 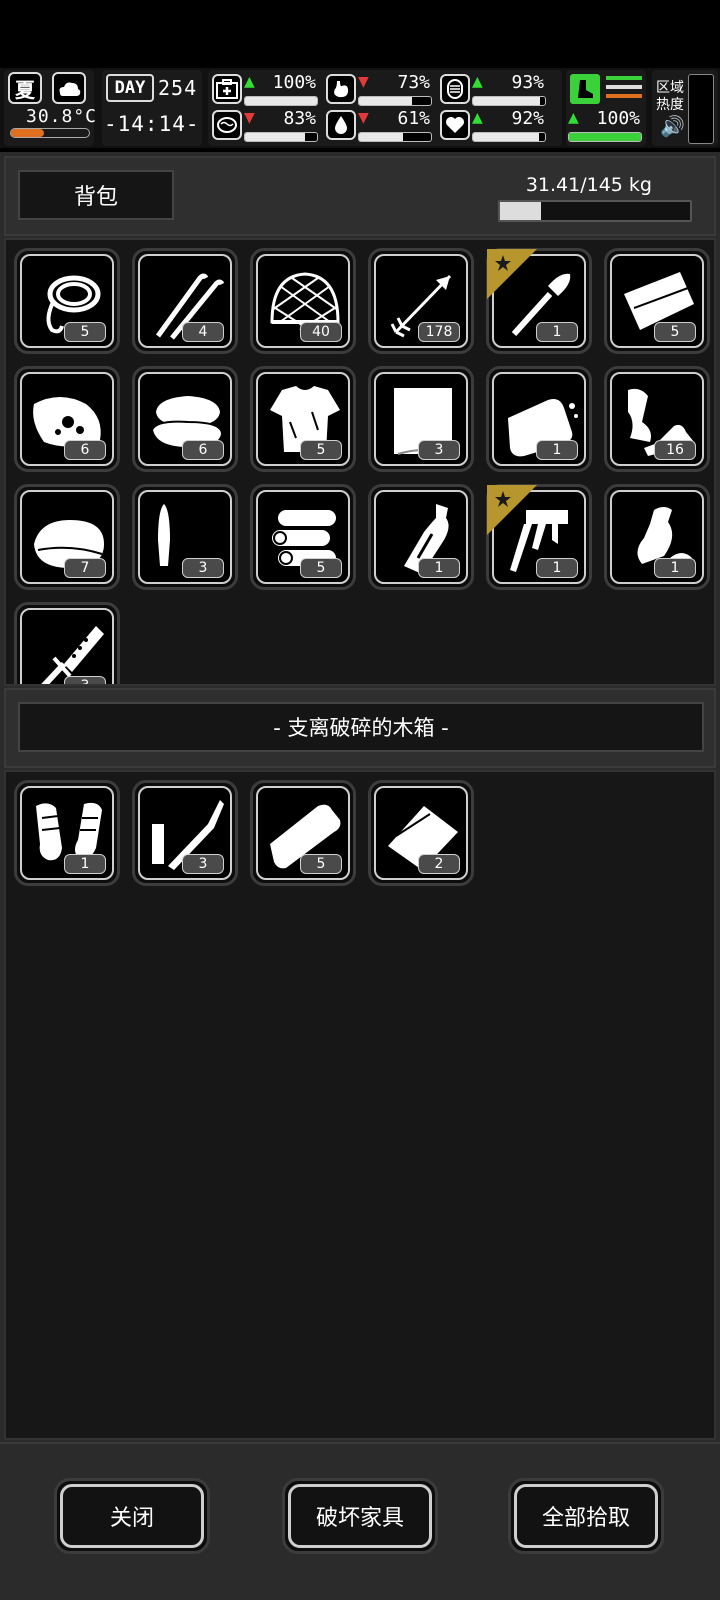 What do you see at coordinates (413, 118) in the screenshot?
I see `water-value: 61%` at bounding box center [413, 118].